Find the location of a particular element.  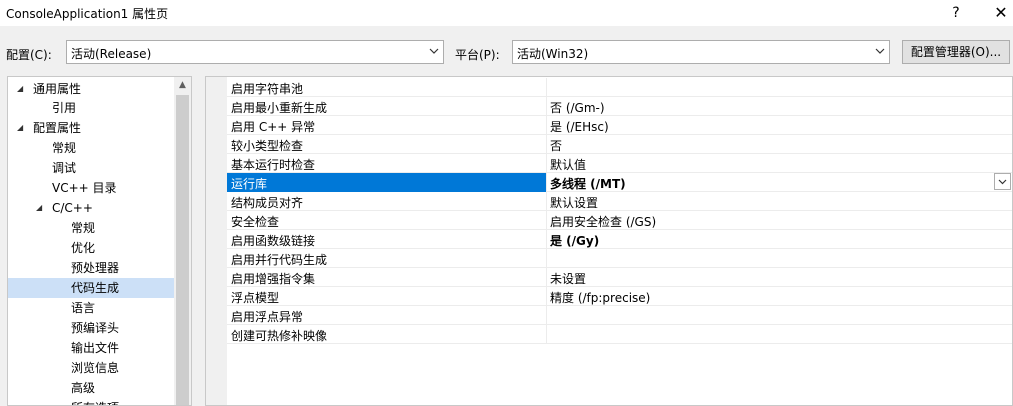

tree-item-references: 引用 is located at coordinates (91, 108).